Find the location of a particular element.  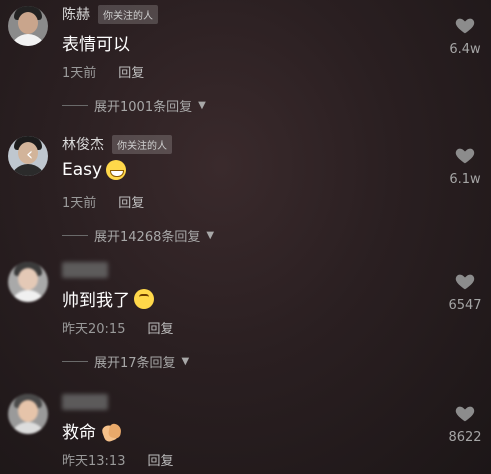

like-button: 6.4w is located at coordinates (465, 35).